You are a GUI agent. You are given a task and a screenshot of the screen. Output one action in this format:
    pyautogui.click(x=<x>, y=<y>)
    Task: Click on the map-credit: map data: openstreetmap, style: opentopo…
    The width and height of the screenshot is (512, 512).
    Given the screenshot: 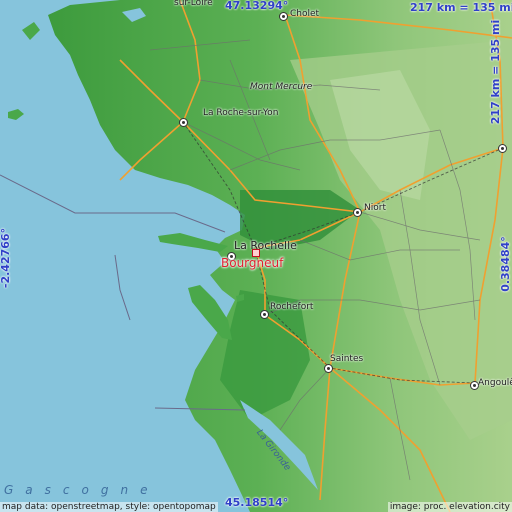 What is the action you would take?
    pyautogui.click(x=109, y=507)
    